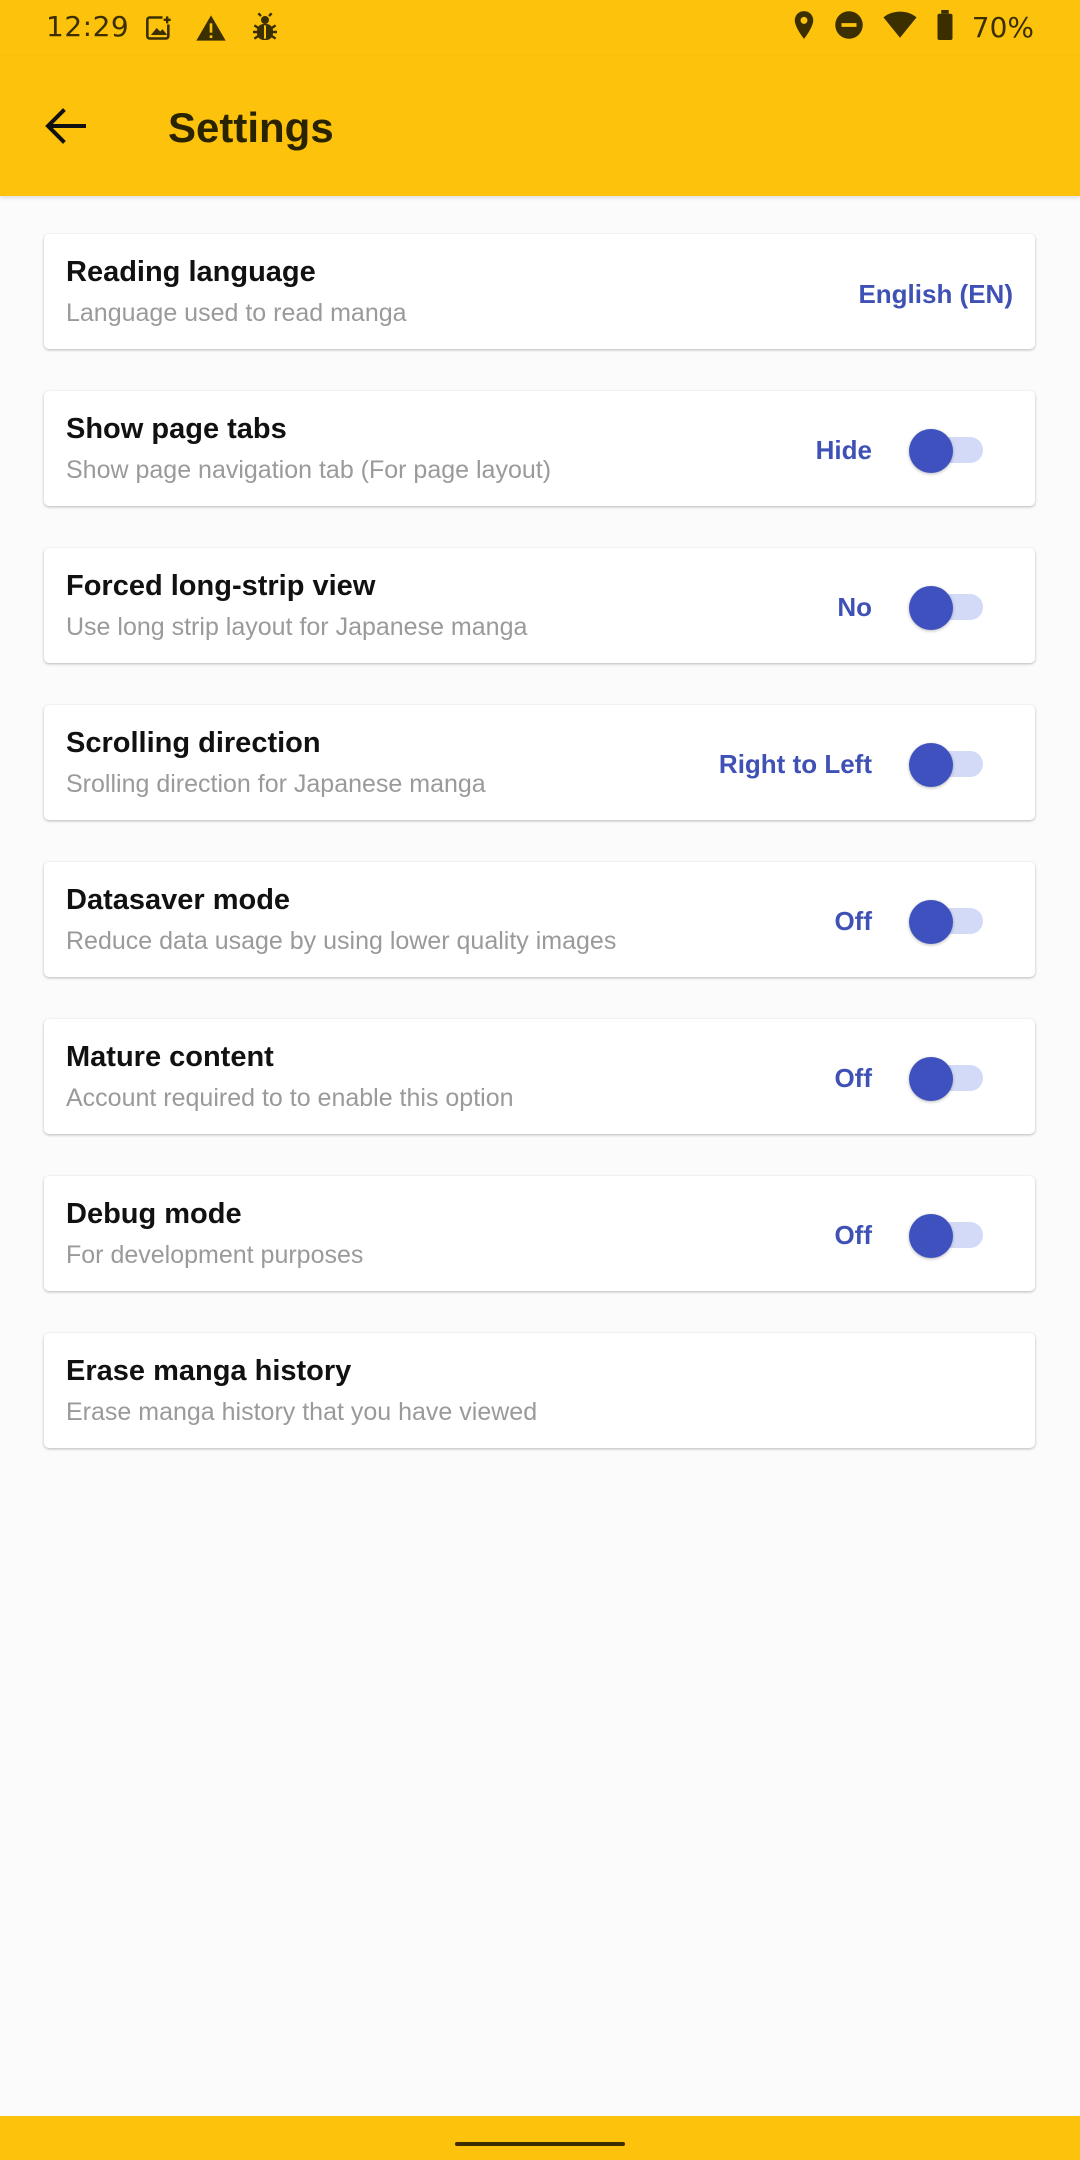  What do you see at coordinates (170, 1057) in the screenshot?
I see `setting-title: Mature content` at bounding box center [170, 1057].